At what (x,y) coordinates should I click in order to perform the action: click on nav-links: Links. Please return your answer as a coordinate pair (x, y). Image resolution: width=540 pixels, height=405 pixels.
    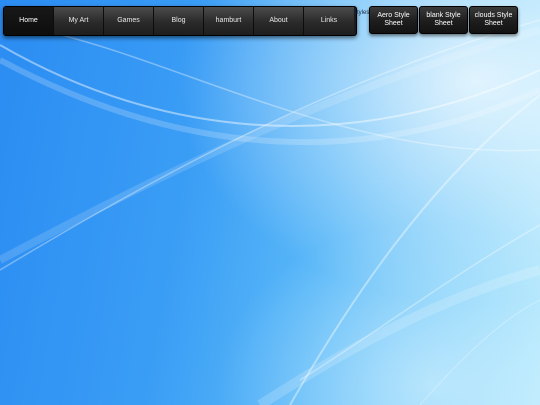
    Looking at the image, I should click on (329, 21).